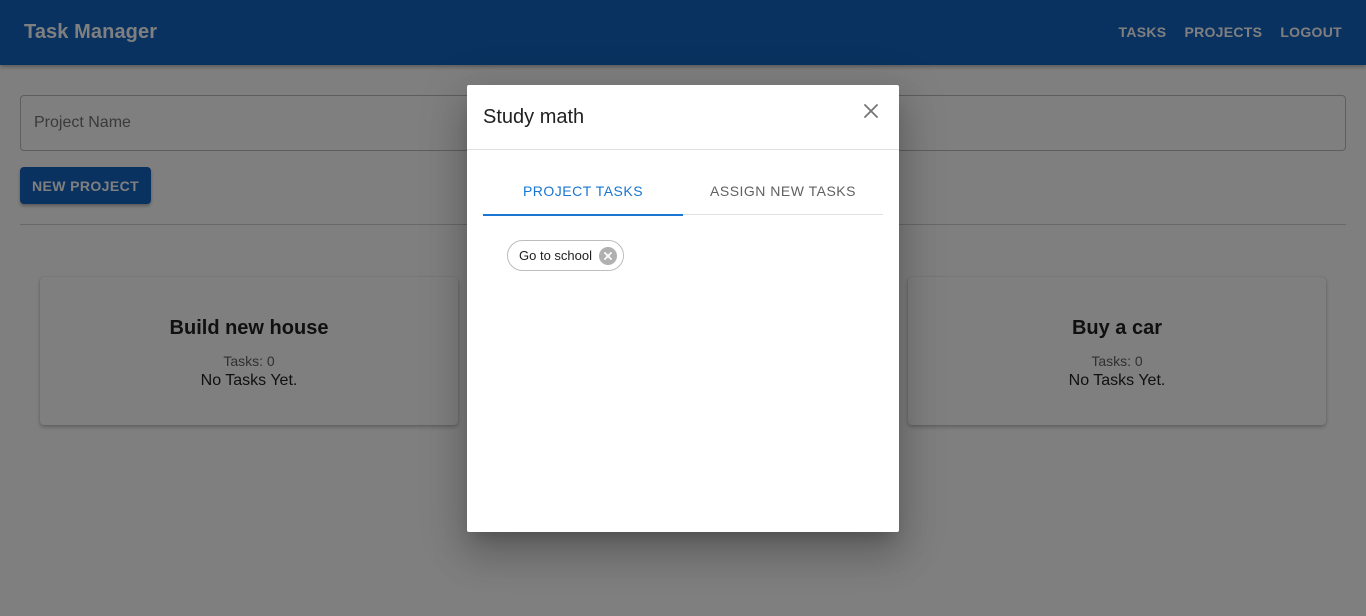 This screenshot has width=1366, height=616. Describe the element at coordinates (783, 191) in the screenshot. I see `tab-assign-new-tasks: ASSIGN NEW TASKS` at that location.